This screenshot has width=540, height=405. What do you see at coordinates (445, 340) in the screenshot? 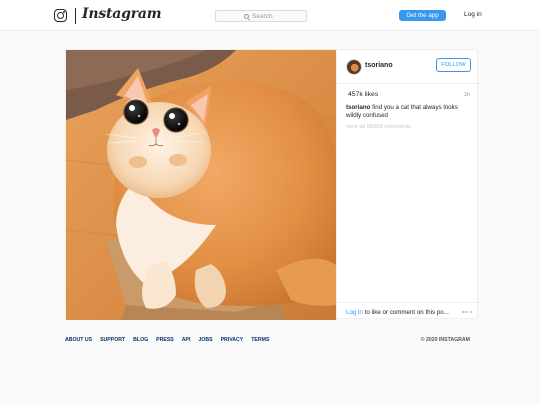
I see `copyright: © 2020 INSTAGRAM` at bounding box center [445, 340].